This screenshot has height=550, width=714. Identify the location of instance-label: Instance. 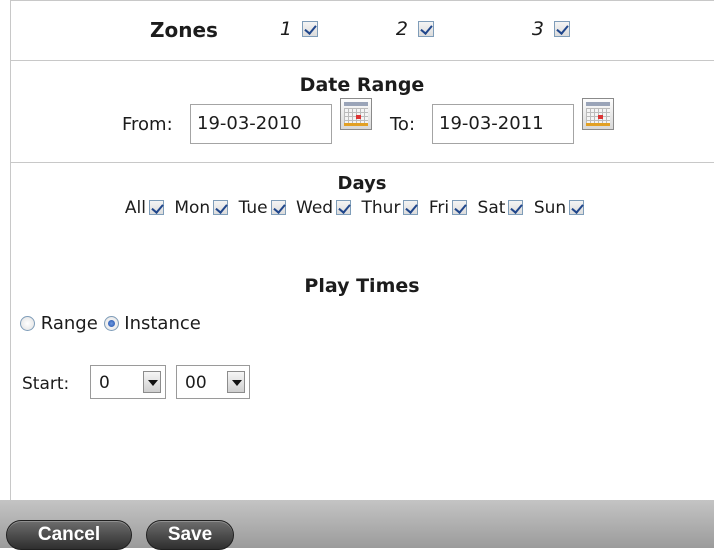
(162, 323).